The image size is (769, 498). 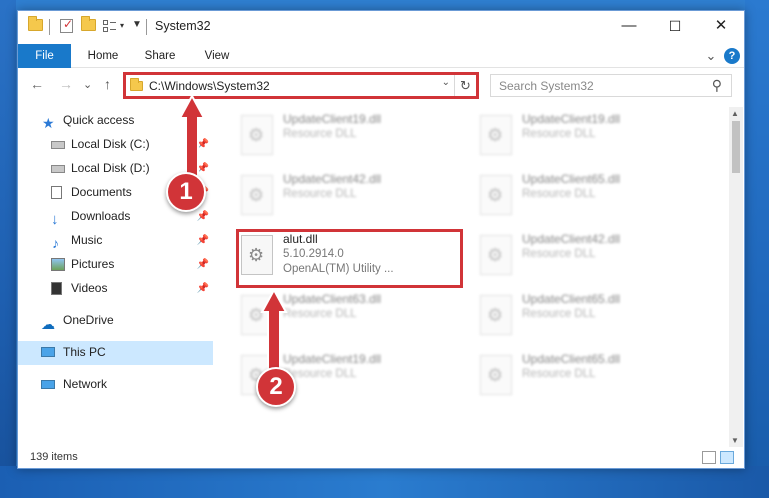 I want to click on sidebar-item-quick-access: ★ Quick access, so click(x=115, y=120).